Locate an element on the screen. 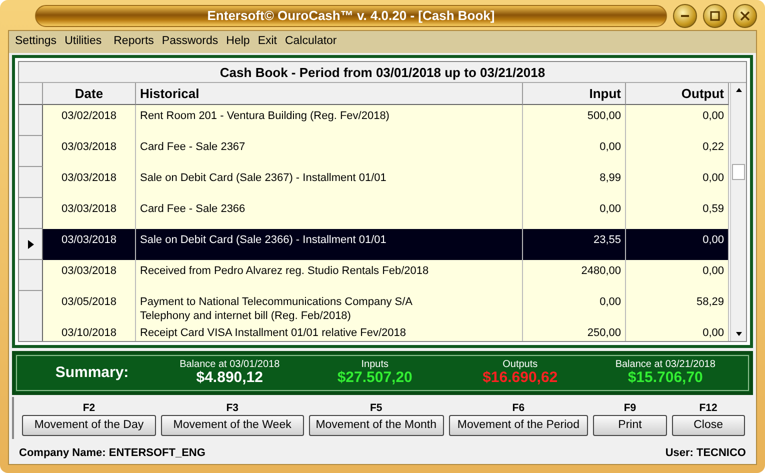 The image size is (765, 473). table-cell: Received from Pedro Alvarez reg. Studio Rentals Feb/2018 is located at coordinates (284, 271).